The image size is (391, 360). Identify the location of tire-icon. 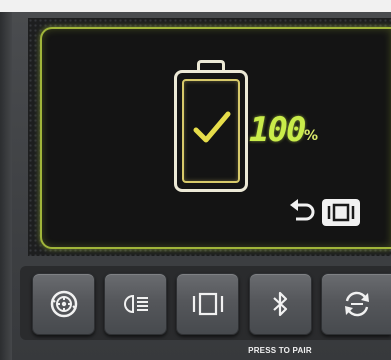
(63, 304).